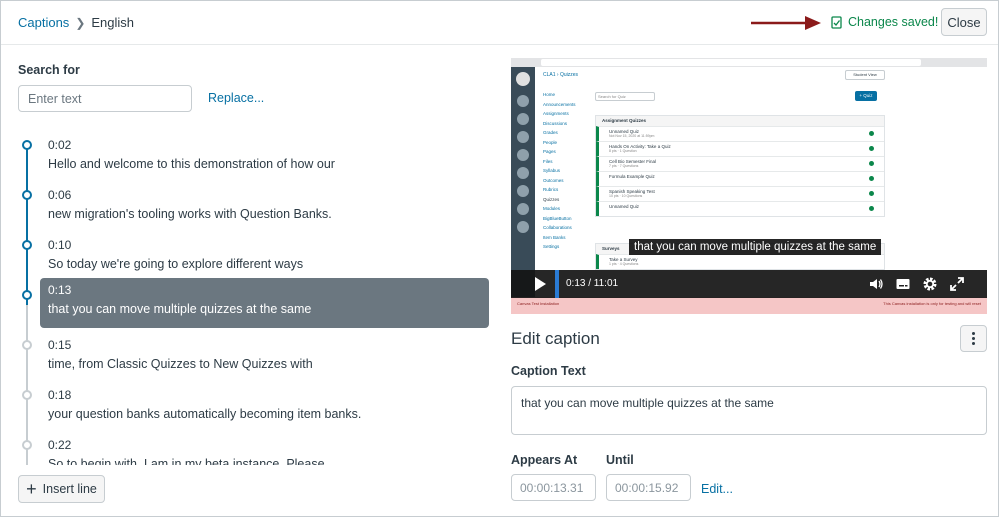 The image size is (999, 517). What do you see at coordinates (60, 195) in the screenshot?
I see `caption-line-time: 0:06` at bounding box center [60, 195].